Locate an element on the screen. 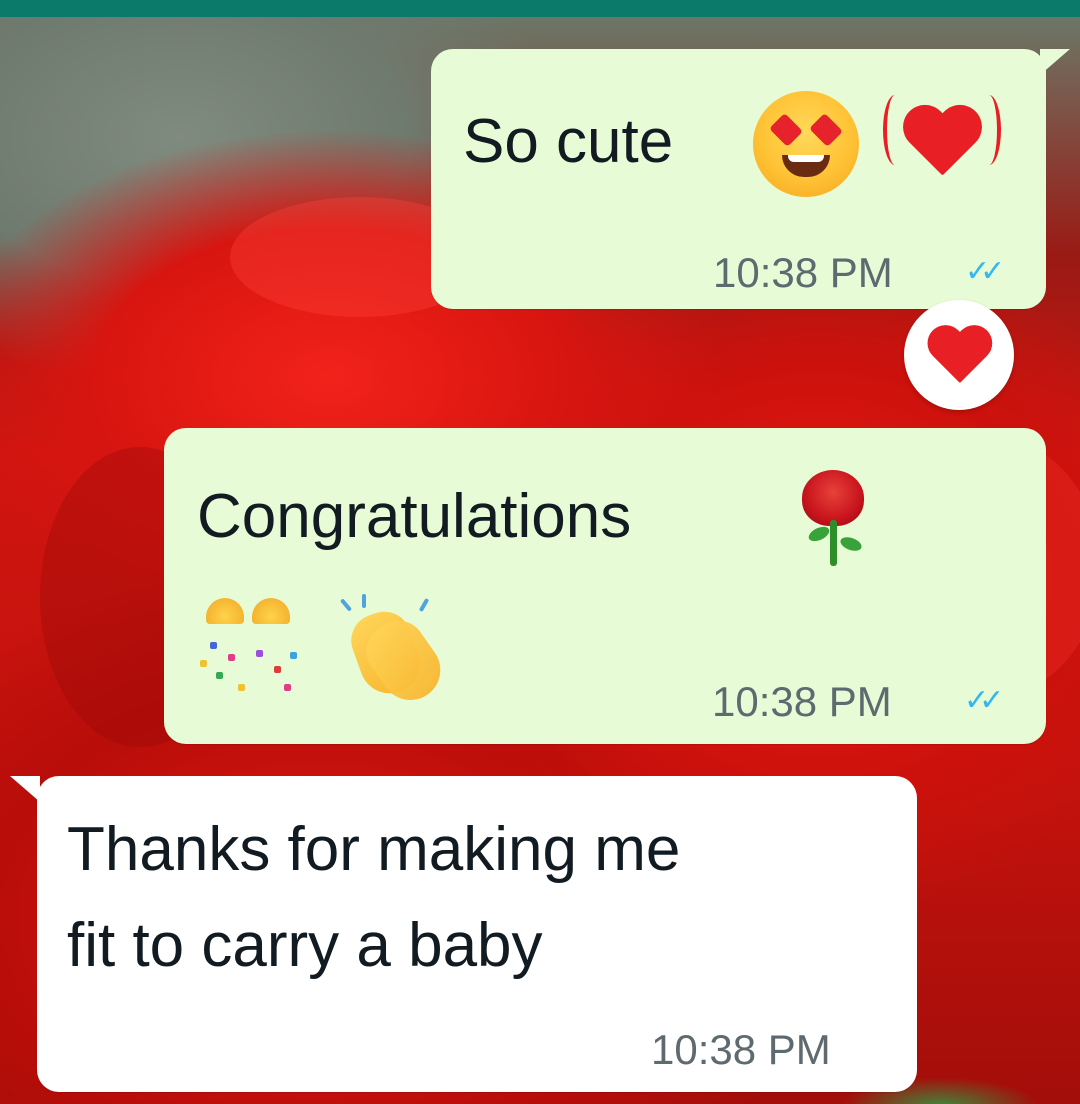  rose-icon is located at coordinates (835, 519).